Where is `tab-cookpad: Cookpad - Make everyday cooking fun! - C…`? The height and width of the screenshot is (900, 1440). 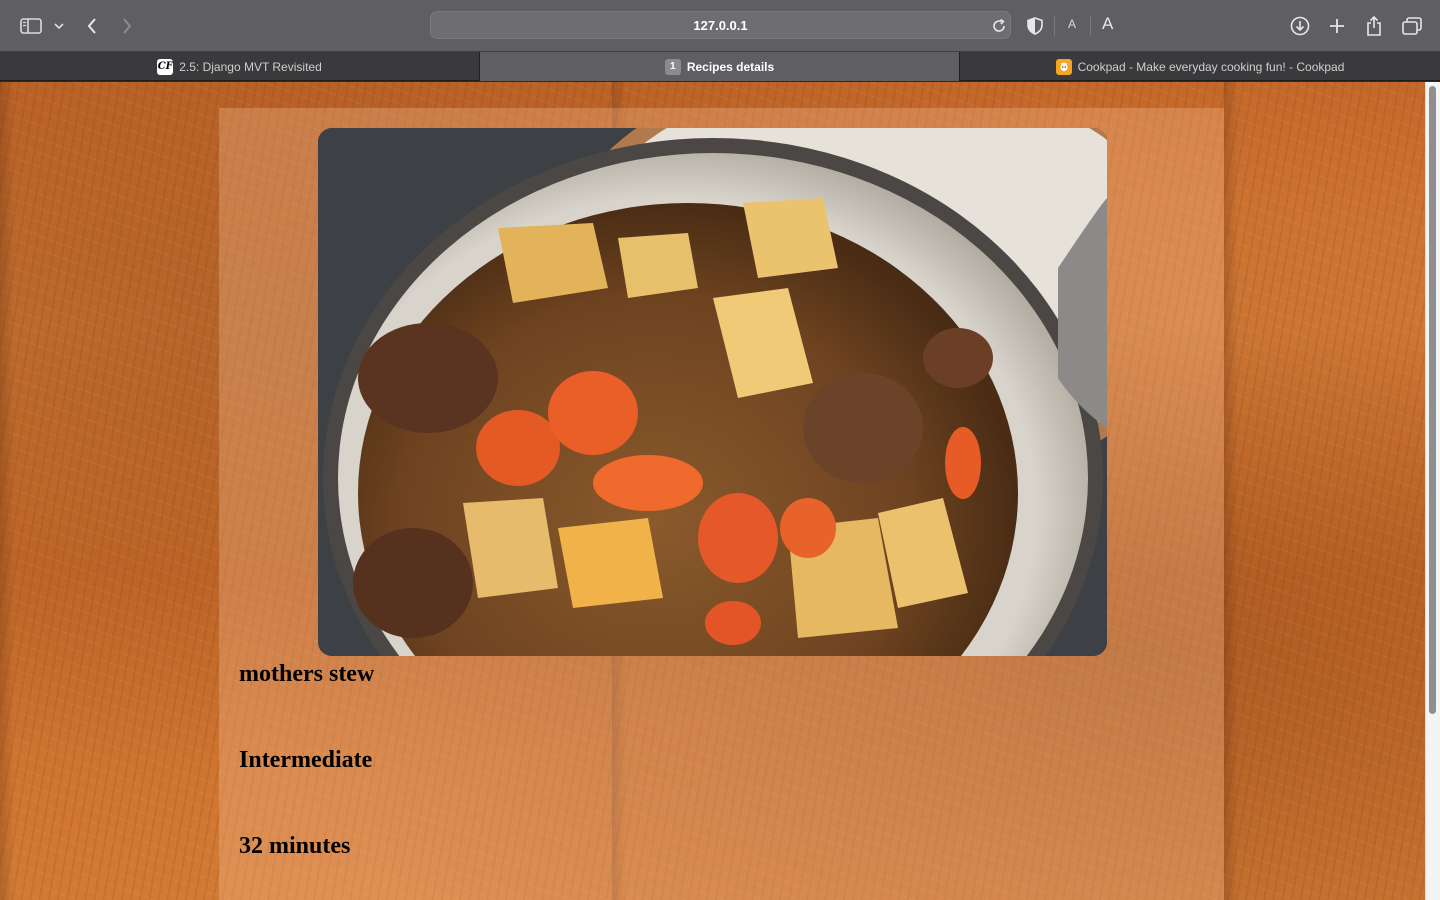
tab-cookpad: Cookpad - Make everyday cooking fun! - C… is located at coordinates (1200, 66).